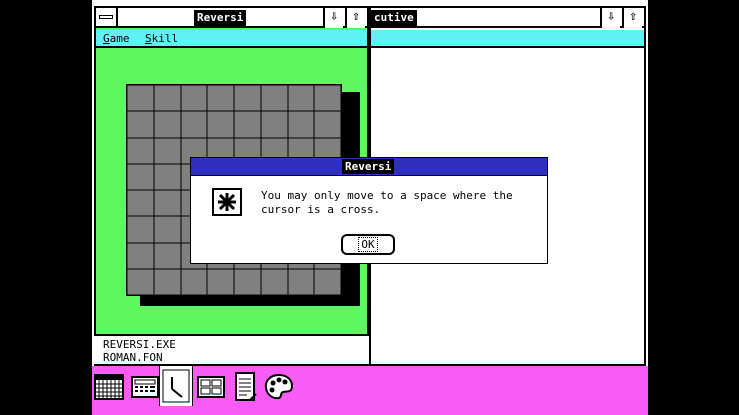 This screenshot has height=415, width=739. Describe the element at coordinates (176, 386) in the screenshot. I see `clock-icon` at that location.